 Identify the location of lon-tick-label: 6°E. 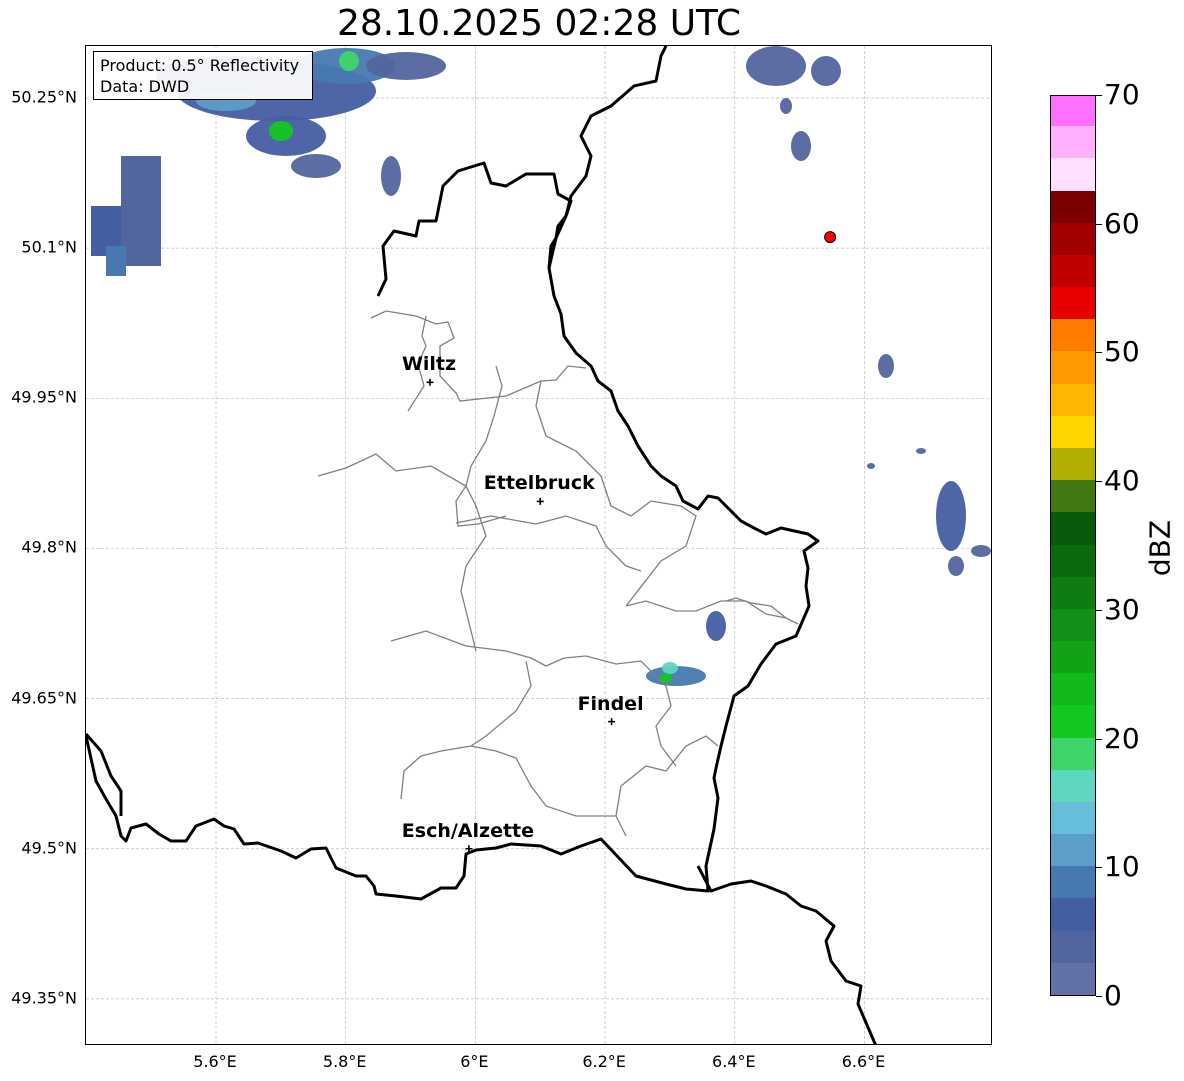
(474, 1061).